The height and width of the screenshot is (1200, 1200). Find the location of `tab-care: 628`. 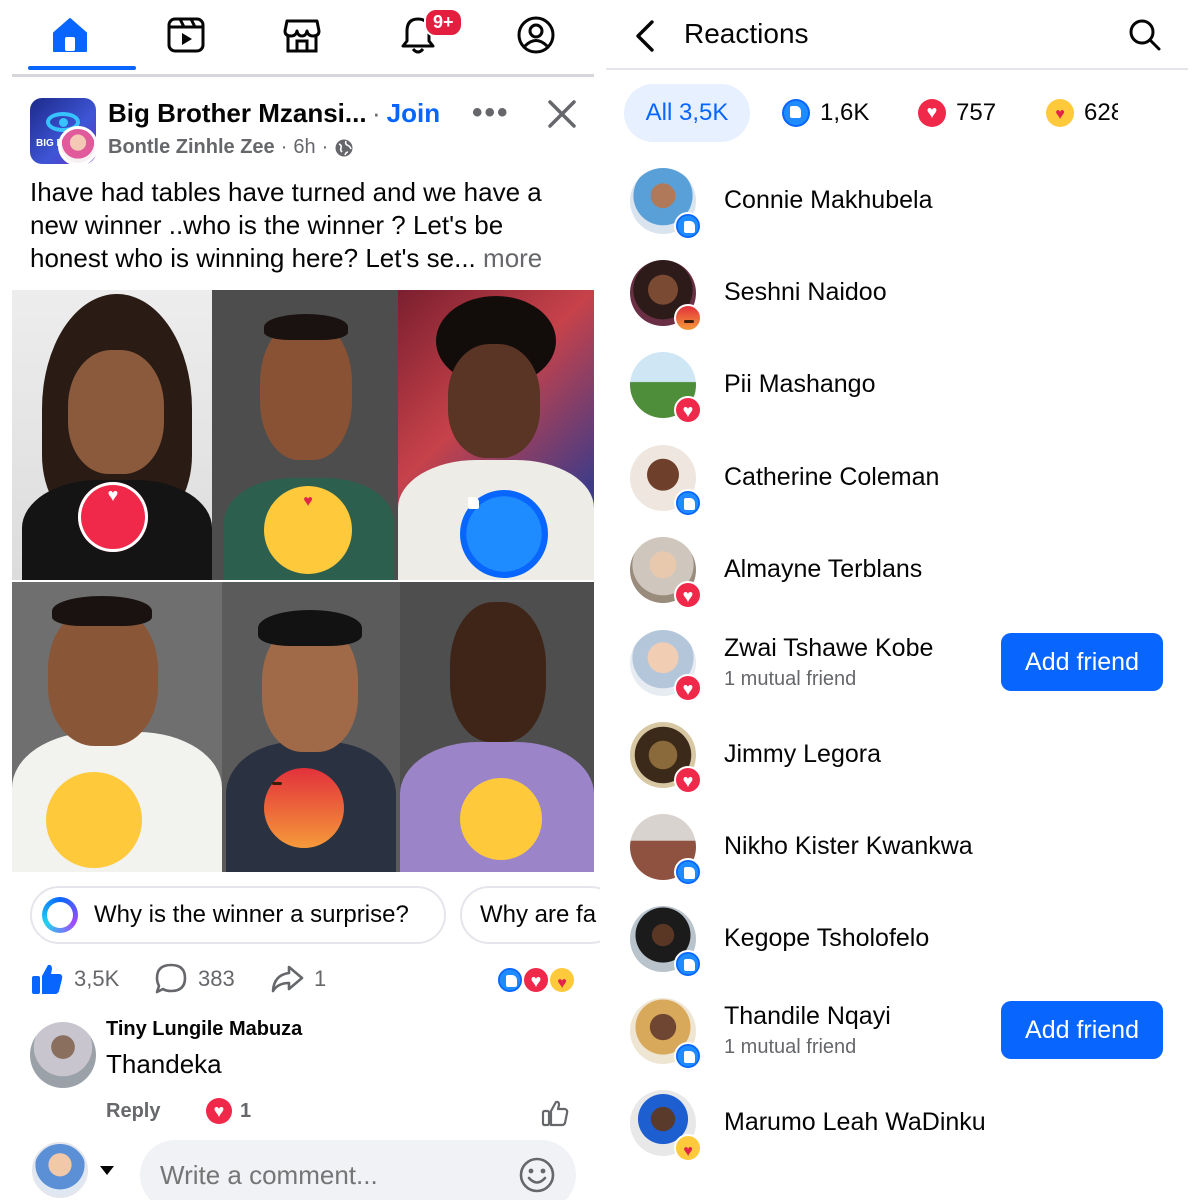

tab-care: 628 is located at coordinates (1082, 113).